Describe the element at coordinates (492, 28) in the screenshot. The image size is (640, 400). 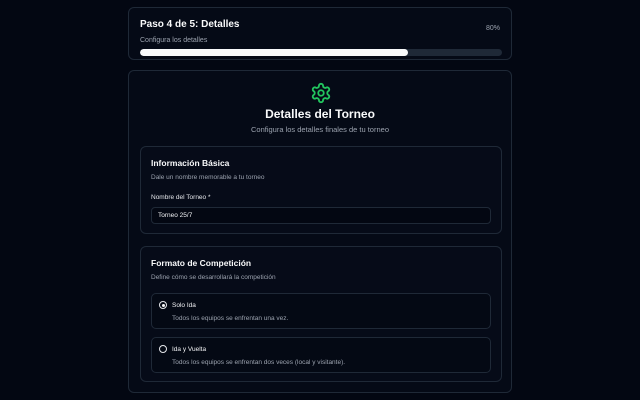
I see `progress-percent: 80%` at that location.